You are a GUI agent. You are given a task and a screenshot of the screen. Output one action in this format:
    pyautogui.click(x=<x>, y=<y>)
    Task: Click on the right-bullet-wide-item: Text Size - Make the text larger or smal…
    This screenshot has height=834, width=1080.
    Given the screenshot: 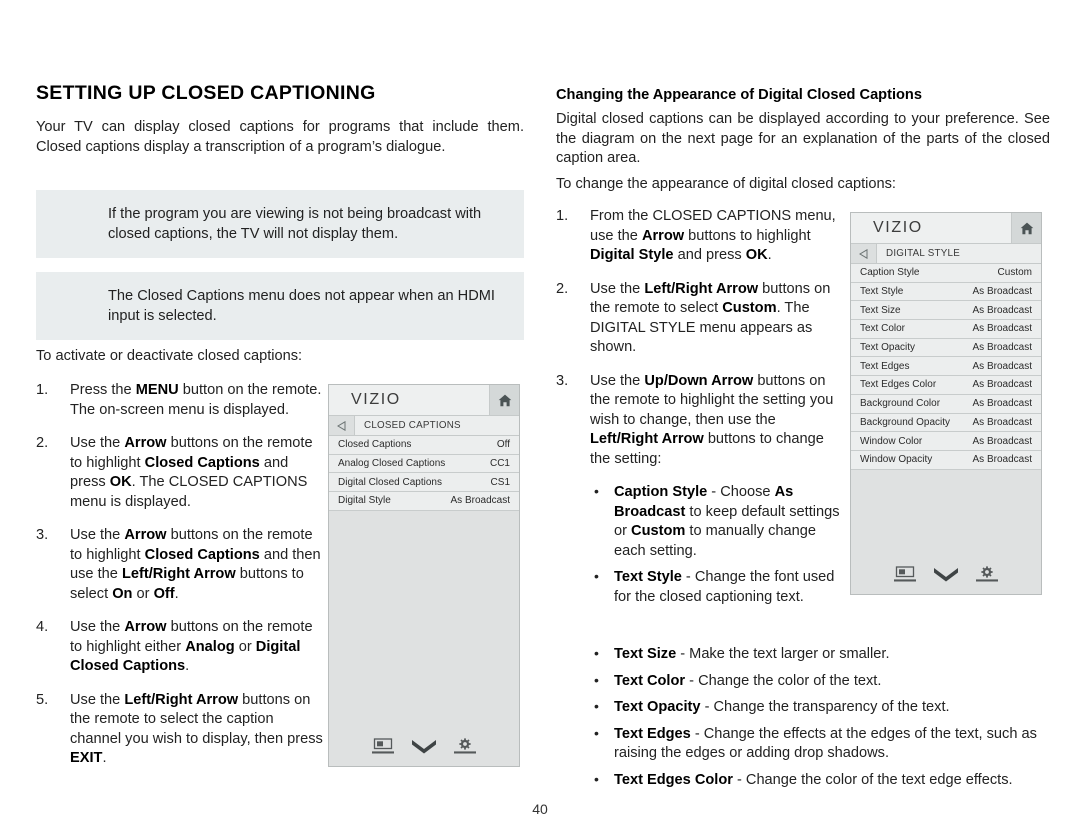 What is the action you would take?
    pyautogui.click(x=820, y=654)
    